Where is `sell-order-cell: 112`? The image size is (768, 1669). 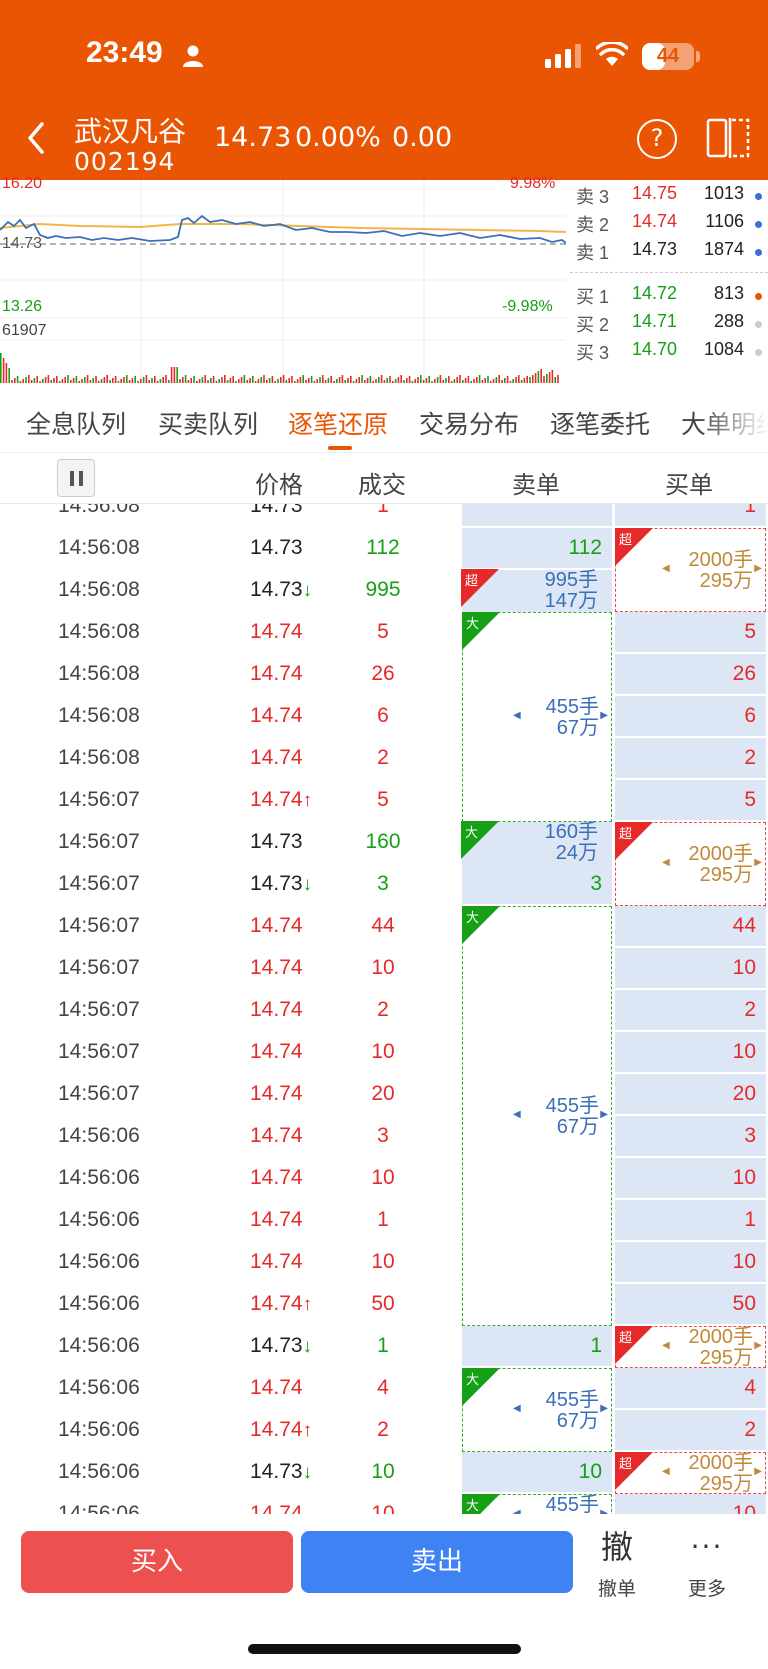
sell-order-cell: 112 is located at coordinates (537, 549).